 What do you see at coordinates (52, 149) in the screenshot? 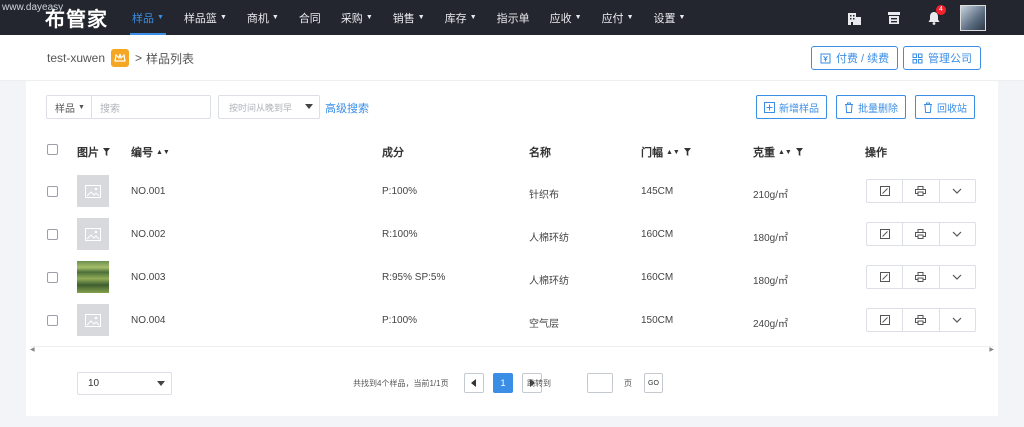
I see `select-all-checkbox` at bounding box center [52, 149].